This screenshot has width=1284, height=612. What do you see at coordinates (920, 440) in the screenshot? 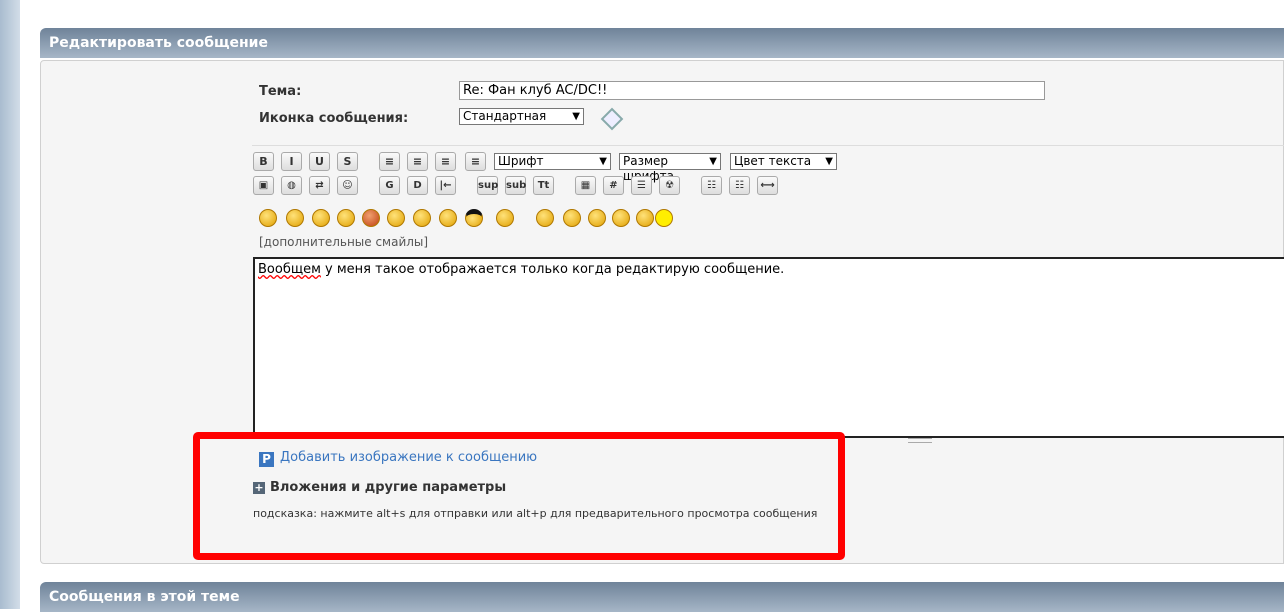
I see `resize-handle` at bounding box center [920, 440].